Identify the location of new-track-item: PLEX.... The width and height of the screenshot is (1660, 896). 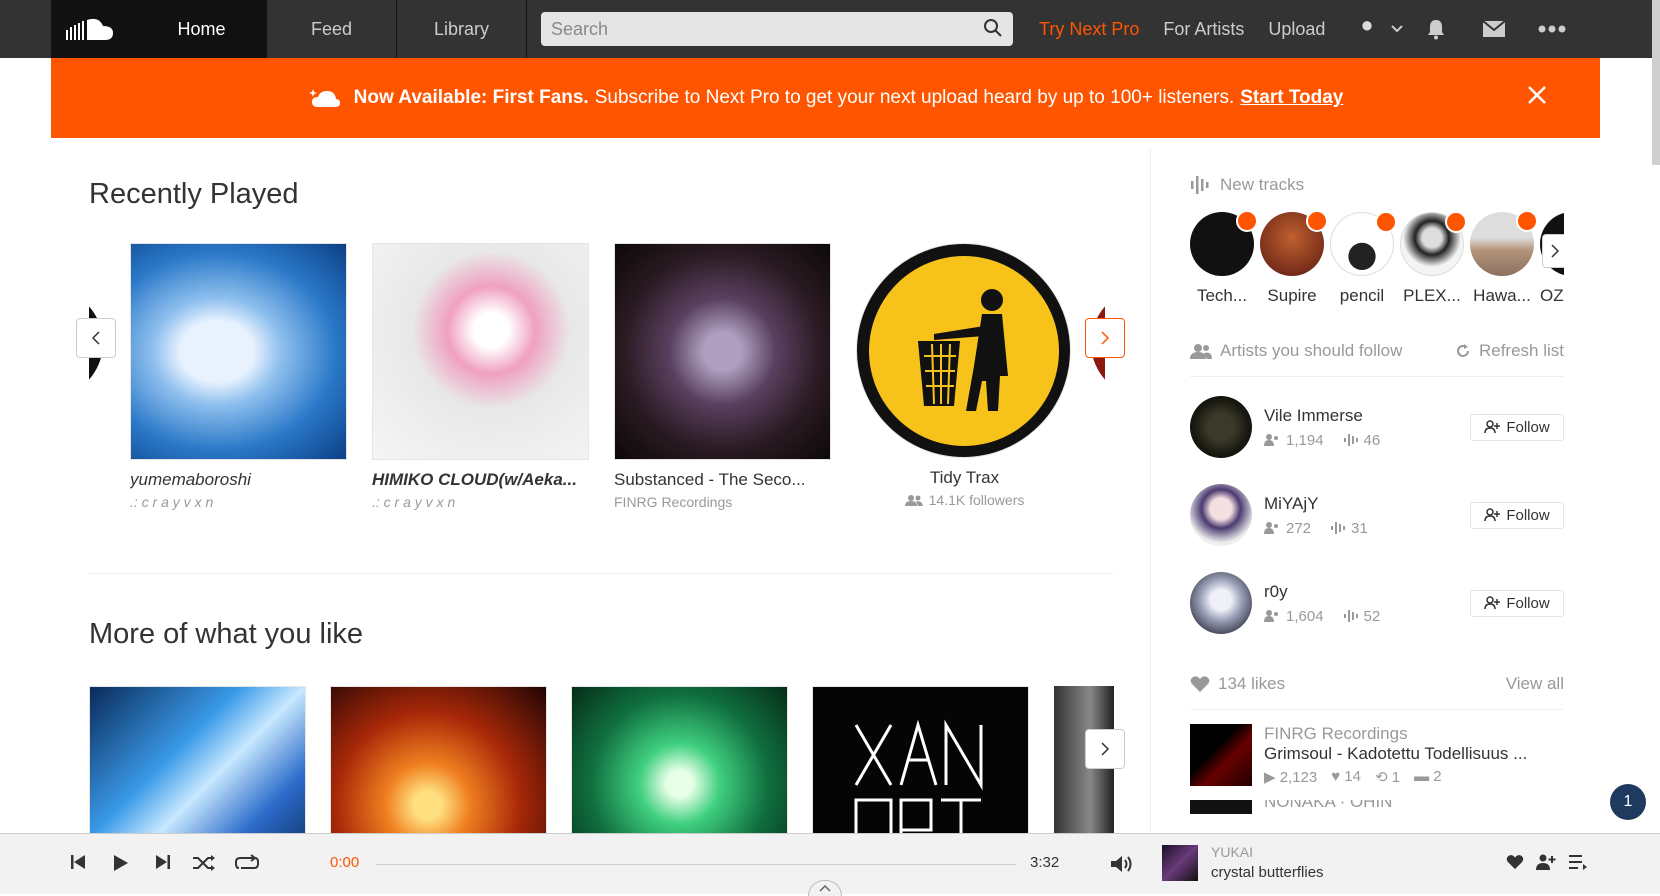
(1433, 259).